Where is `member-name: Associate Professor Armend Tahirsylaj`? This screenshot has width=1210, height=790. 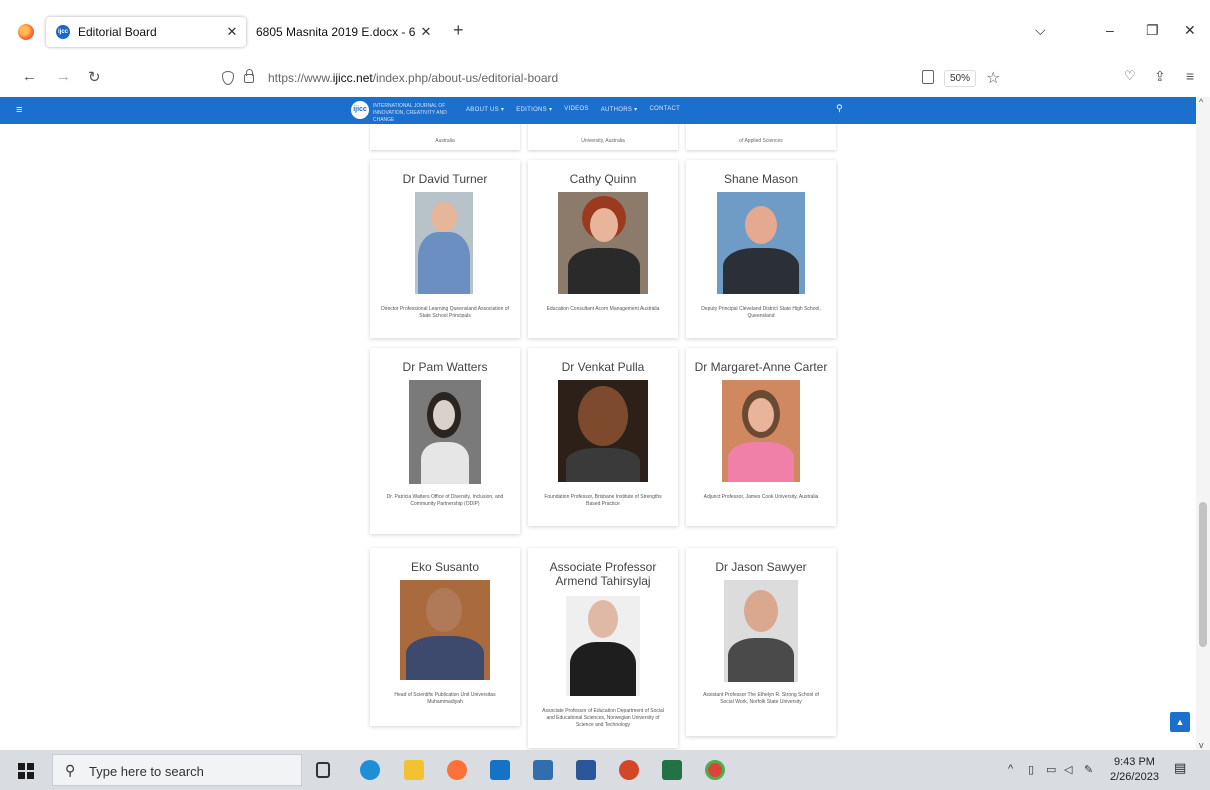 member-name: Associate Professor Armend Tahirsylaj is located at coordinates (603, 574).